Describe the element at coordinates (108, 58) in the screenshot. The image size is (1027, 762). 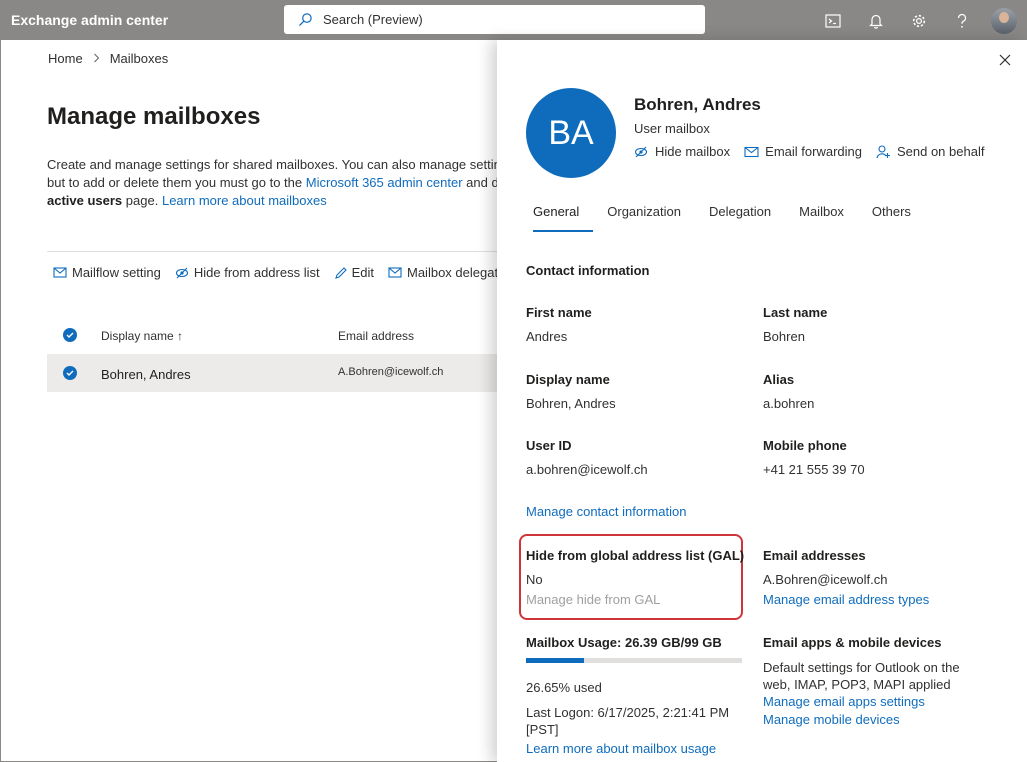
I see `breadcrumb: Home Mailboxes` at that location.